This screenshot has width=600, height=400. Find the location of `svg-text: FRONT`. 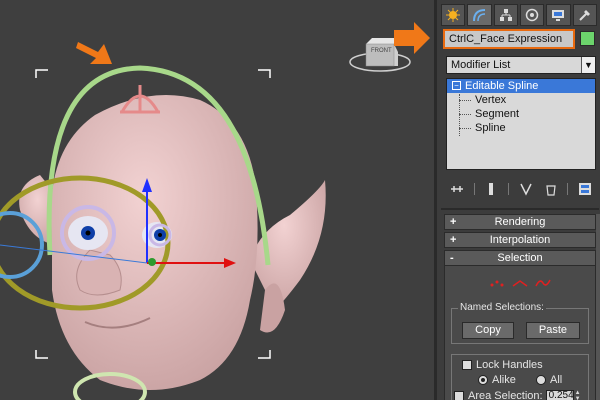

svg-text: FRONT is located at coordinates (381, 51).